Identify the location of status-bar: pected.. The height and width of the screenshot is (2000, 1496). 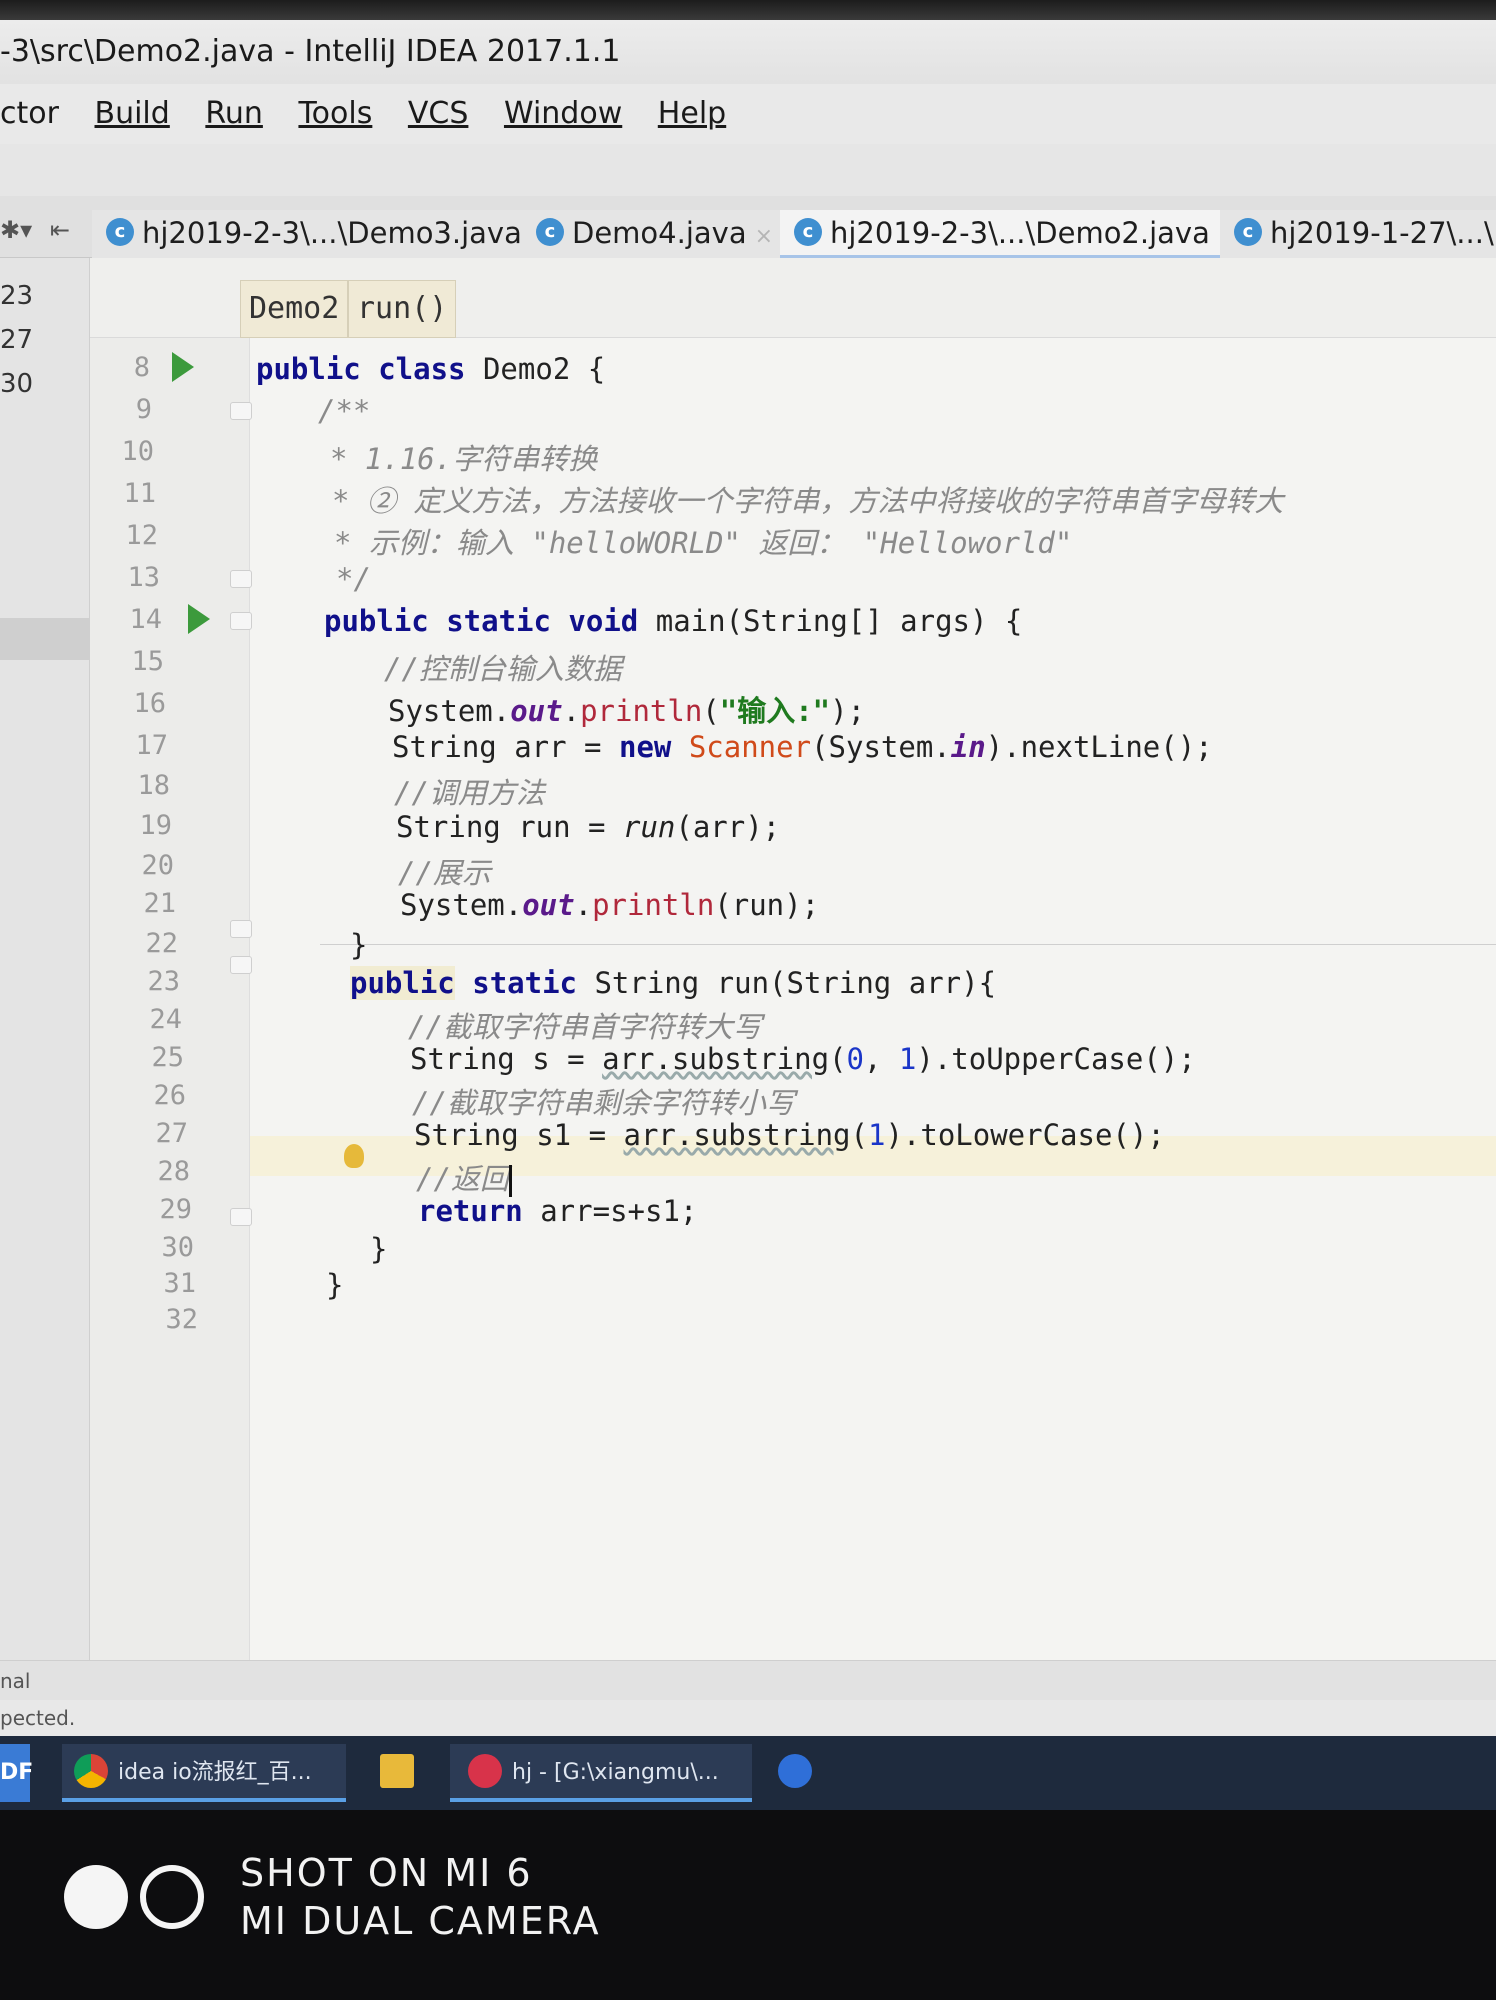
(748, 1718).